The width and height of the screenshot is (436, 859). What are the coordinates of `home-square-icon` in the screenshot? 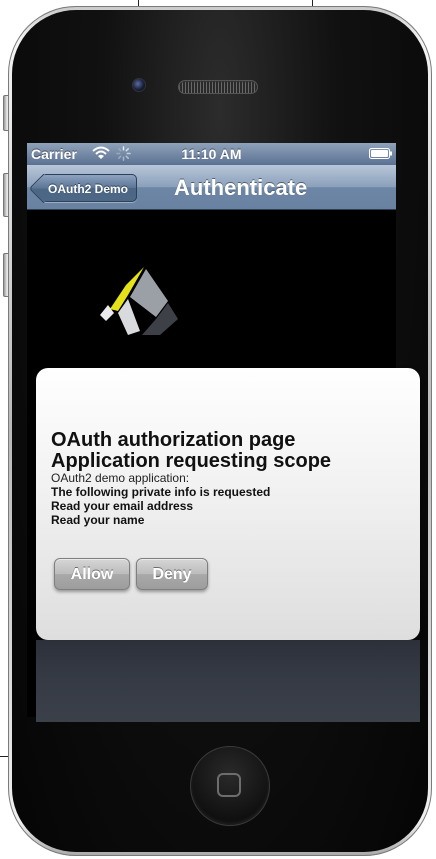 It's located at (229, 785).